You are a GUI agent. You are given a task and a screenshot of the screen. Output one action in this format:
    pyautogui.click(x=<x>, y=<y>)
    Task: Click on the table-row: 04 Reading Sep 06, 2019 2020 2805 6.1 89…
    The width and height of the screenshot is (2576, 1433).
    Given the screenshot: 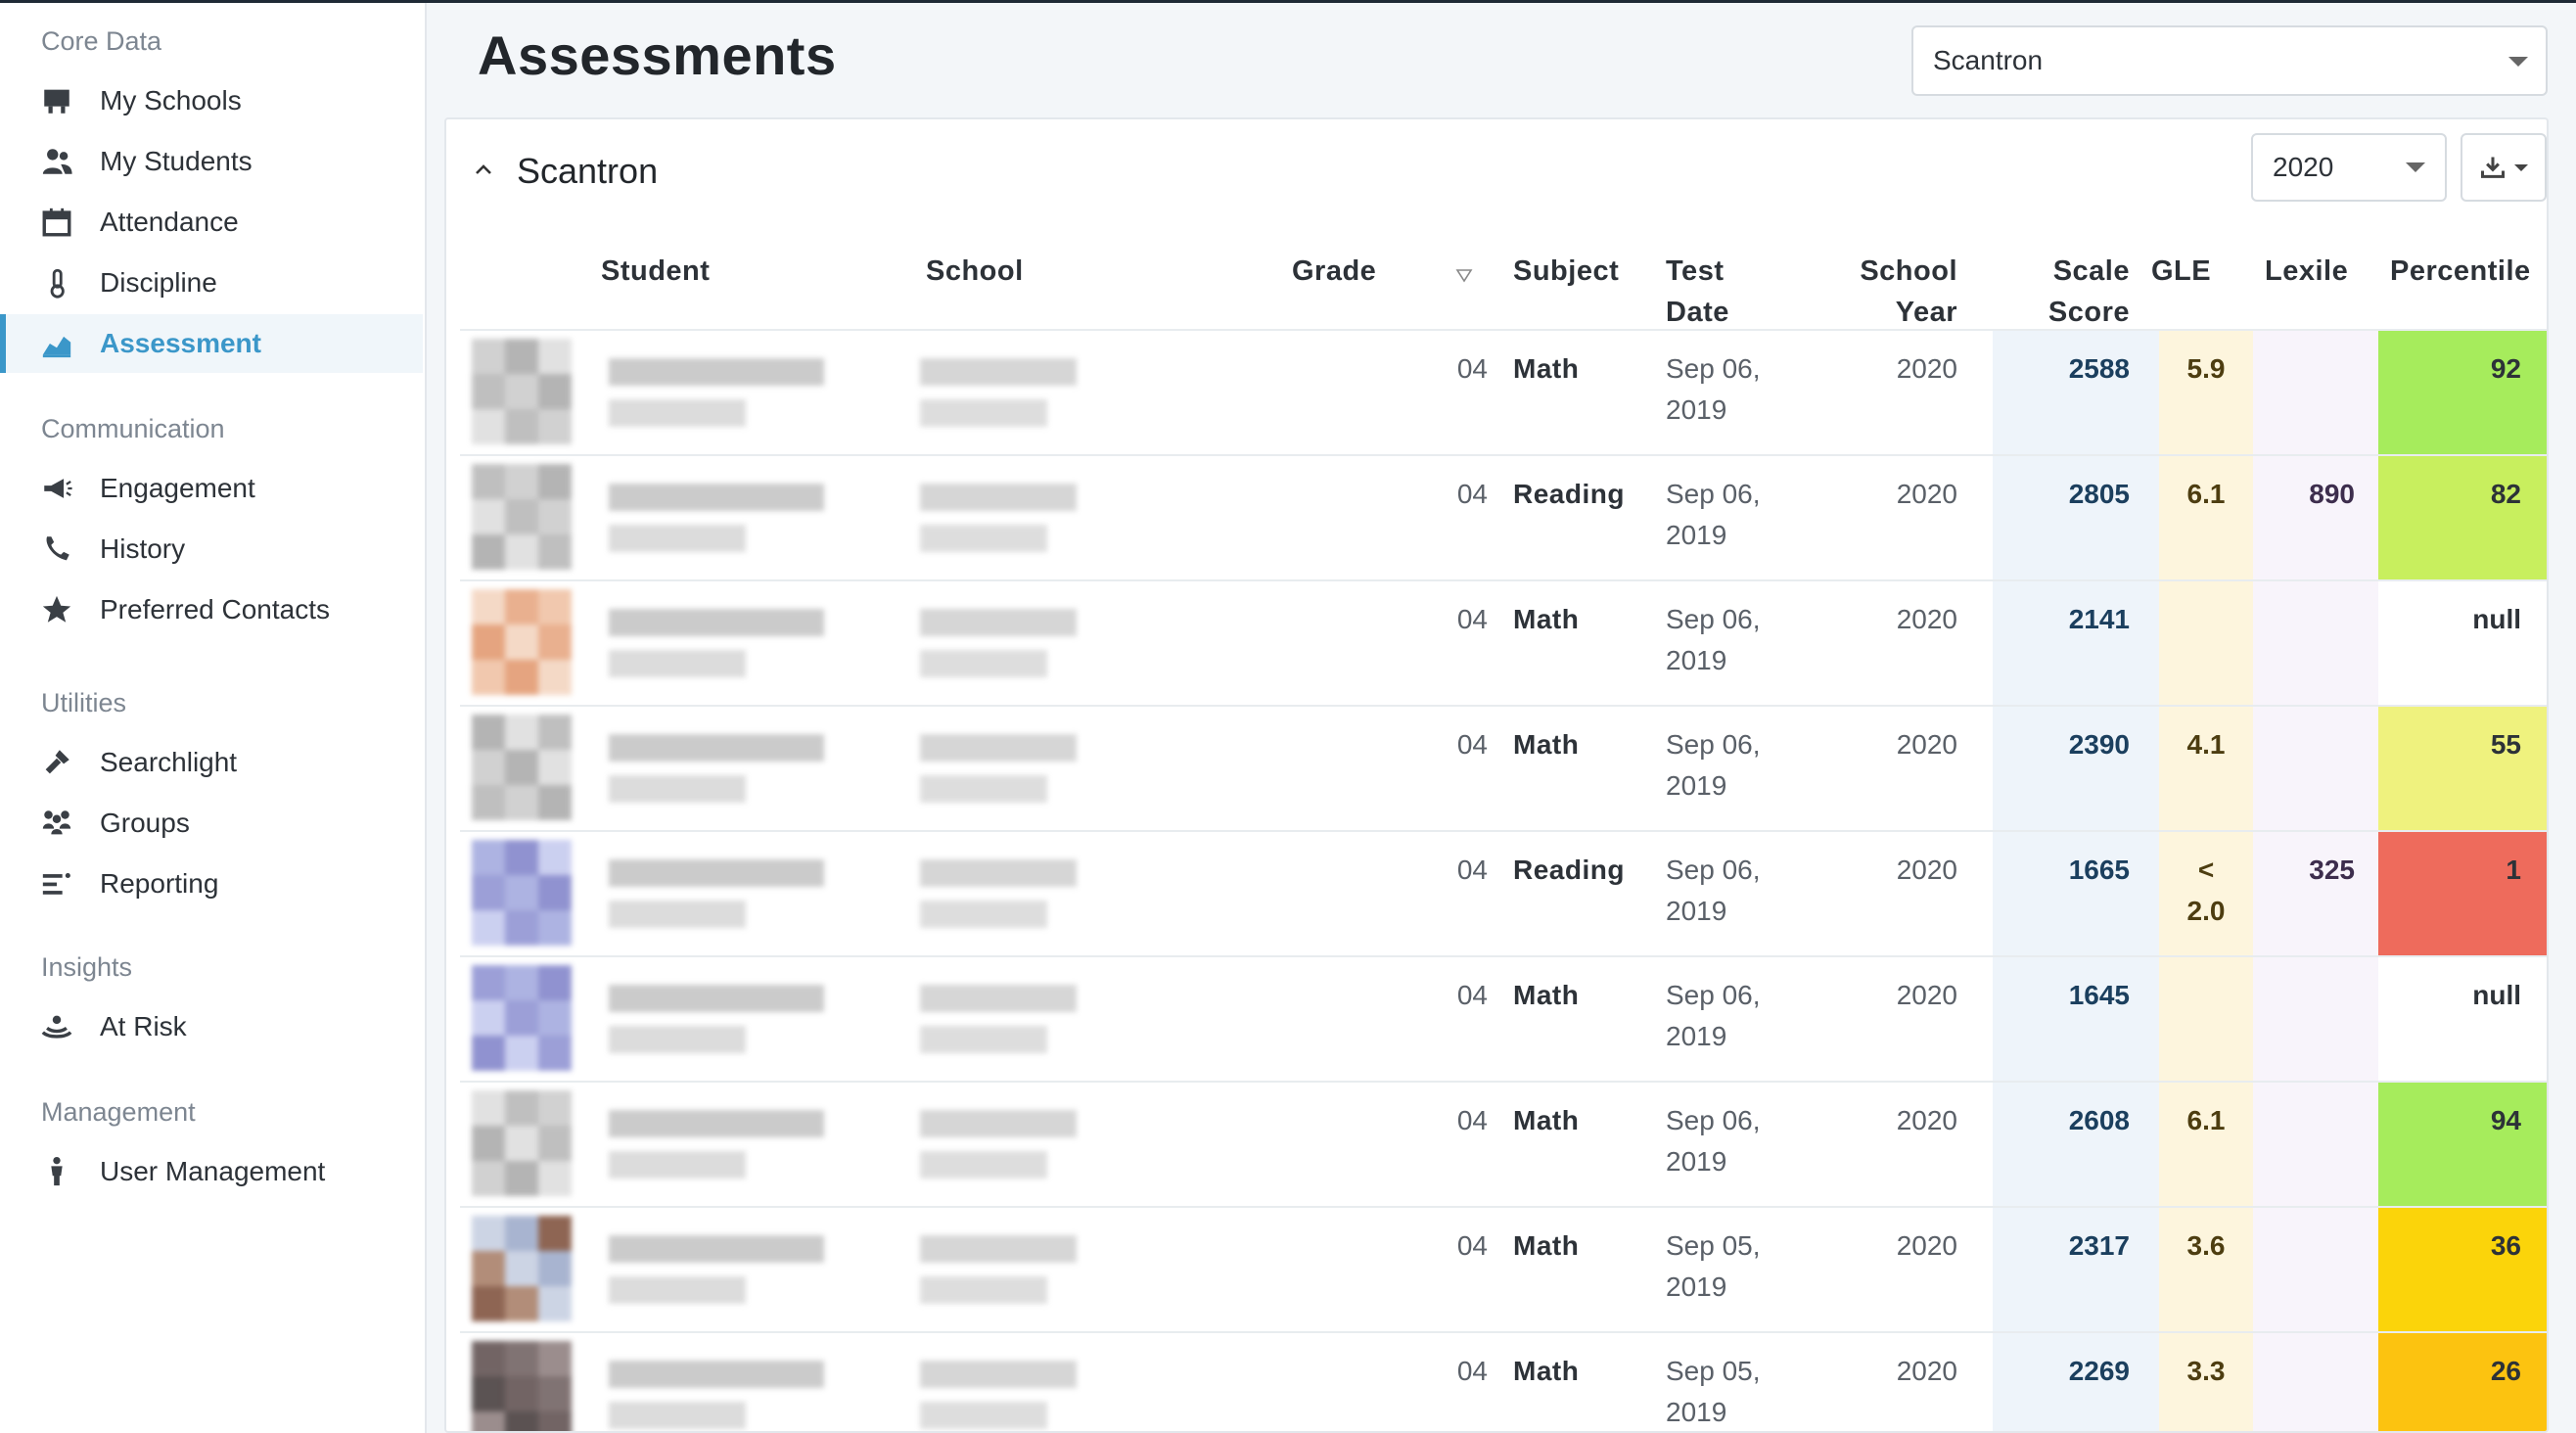 What is the action you would take?
    pyautogui.click(x=1503, y=517)
    